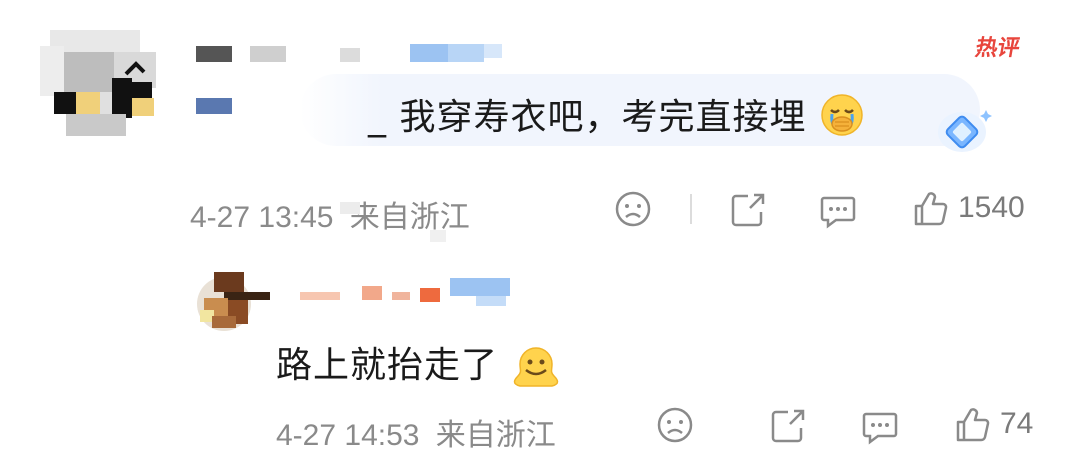 This screenshot has width=1080, height=454. Describe the element at coordinates (842, 119) in the screenshot. I see `crying-face-covering-mouth-emoji` at that location.